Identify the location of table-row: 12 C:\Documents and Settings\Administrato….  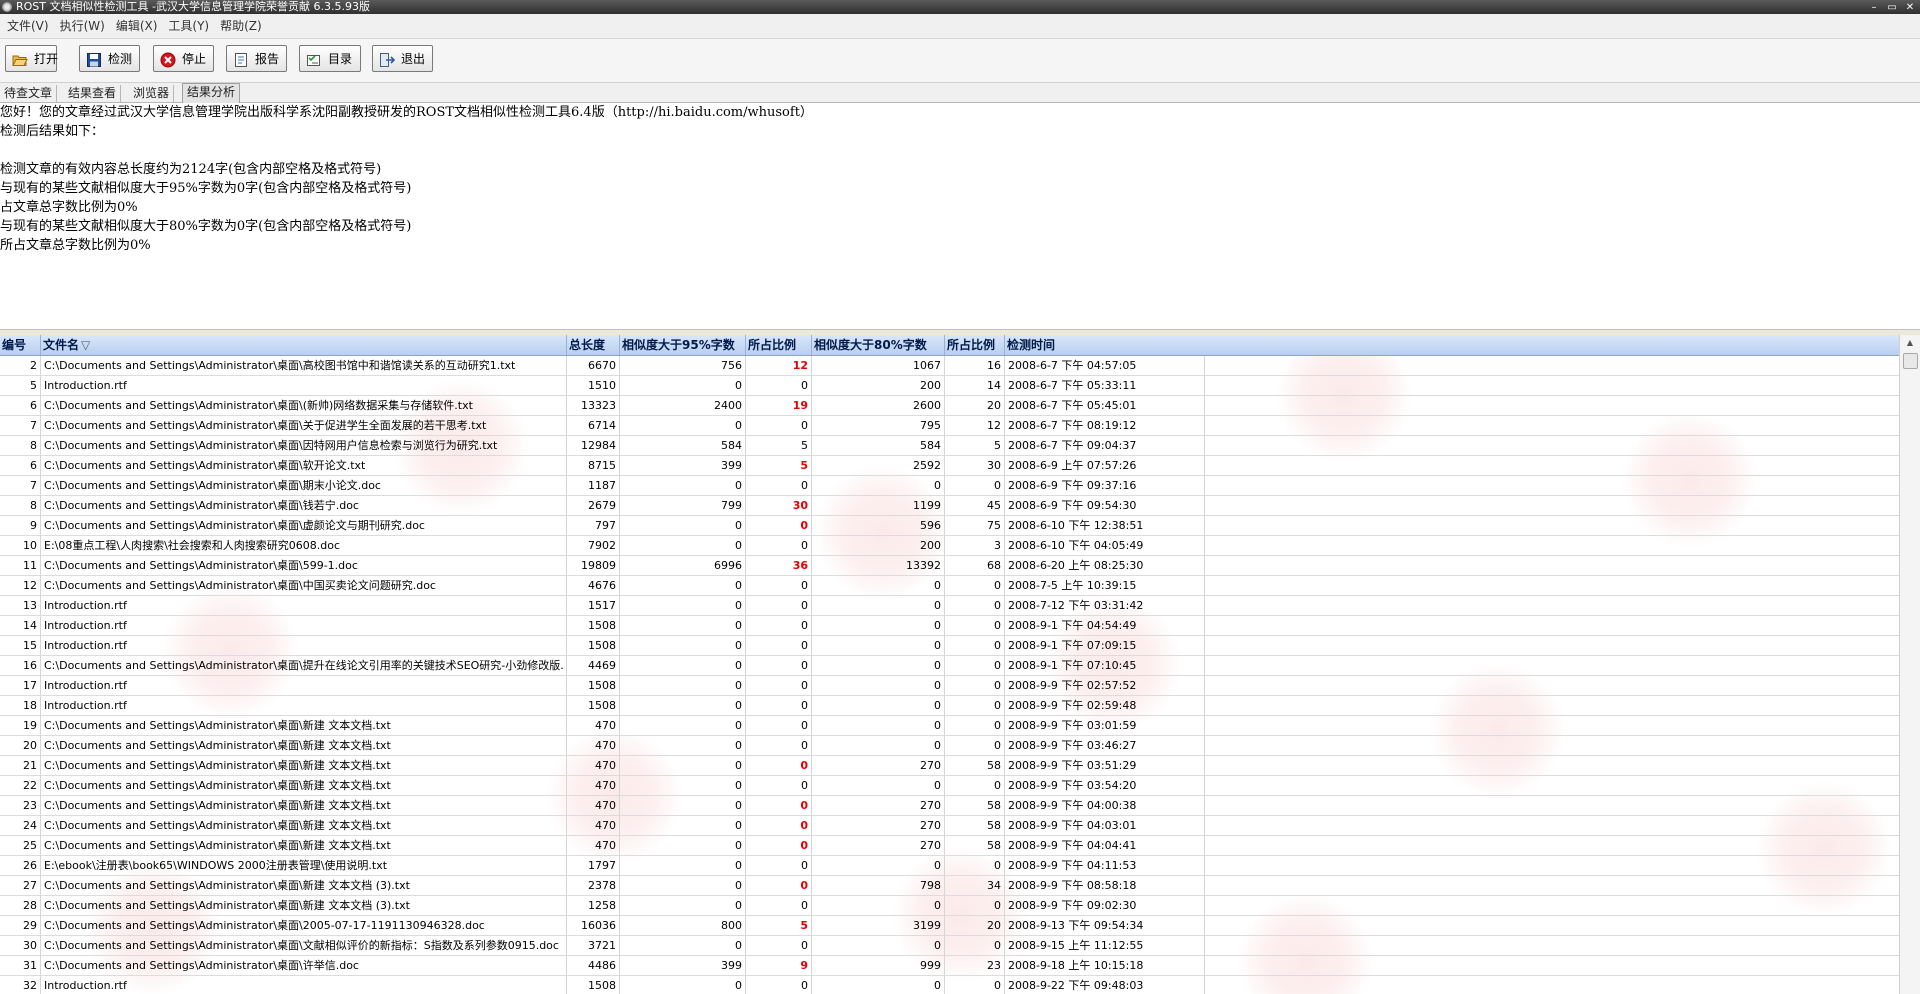
(950, 586).